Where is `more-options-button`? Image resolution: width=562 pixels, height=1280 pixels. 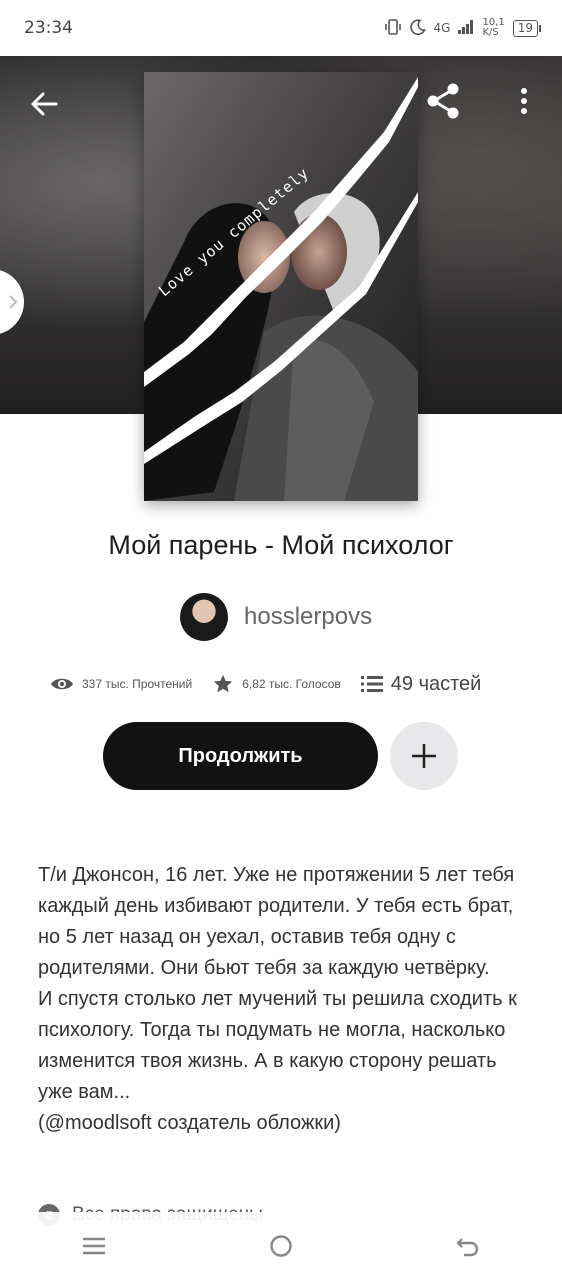
more-options-button is located at coordinates (524, 101).